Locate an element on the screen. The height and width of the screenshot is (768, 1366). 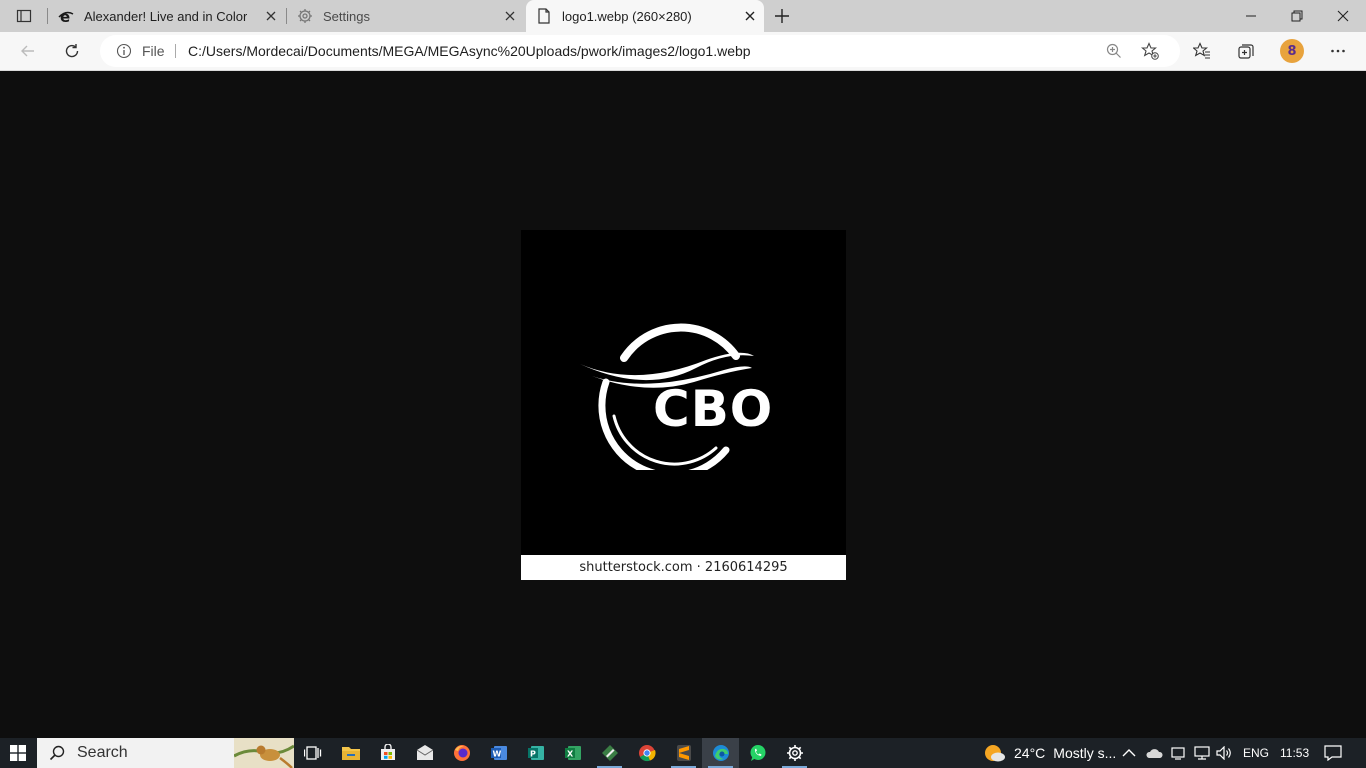
excel-app: X is located at coordinates (572, 753).